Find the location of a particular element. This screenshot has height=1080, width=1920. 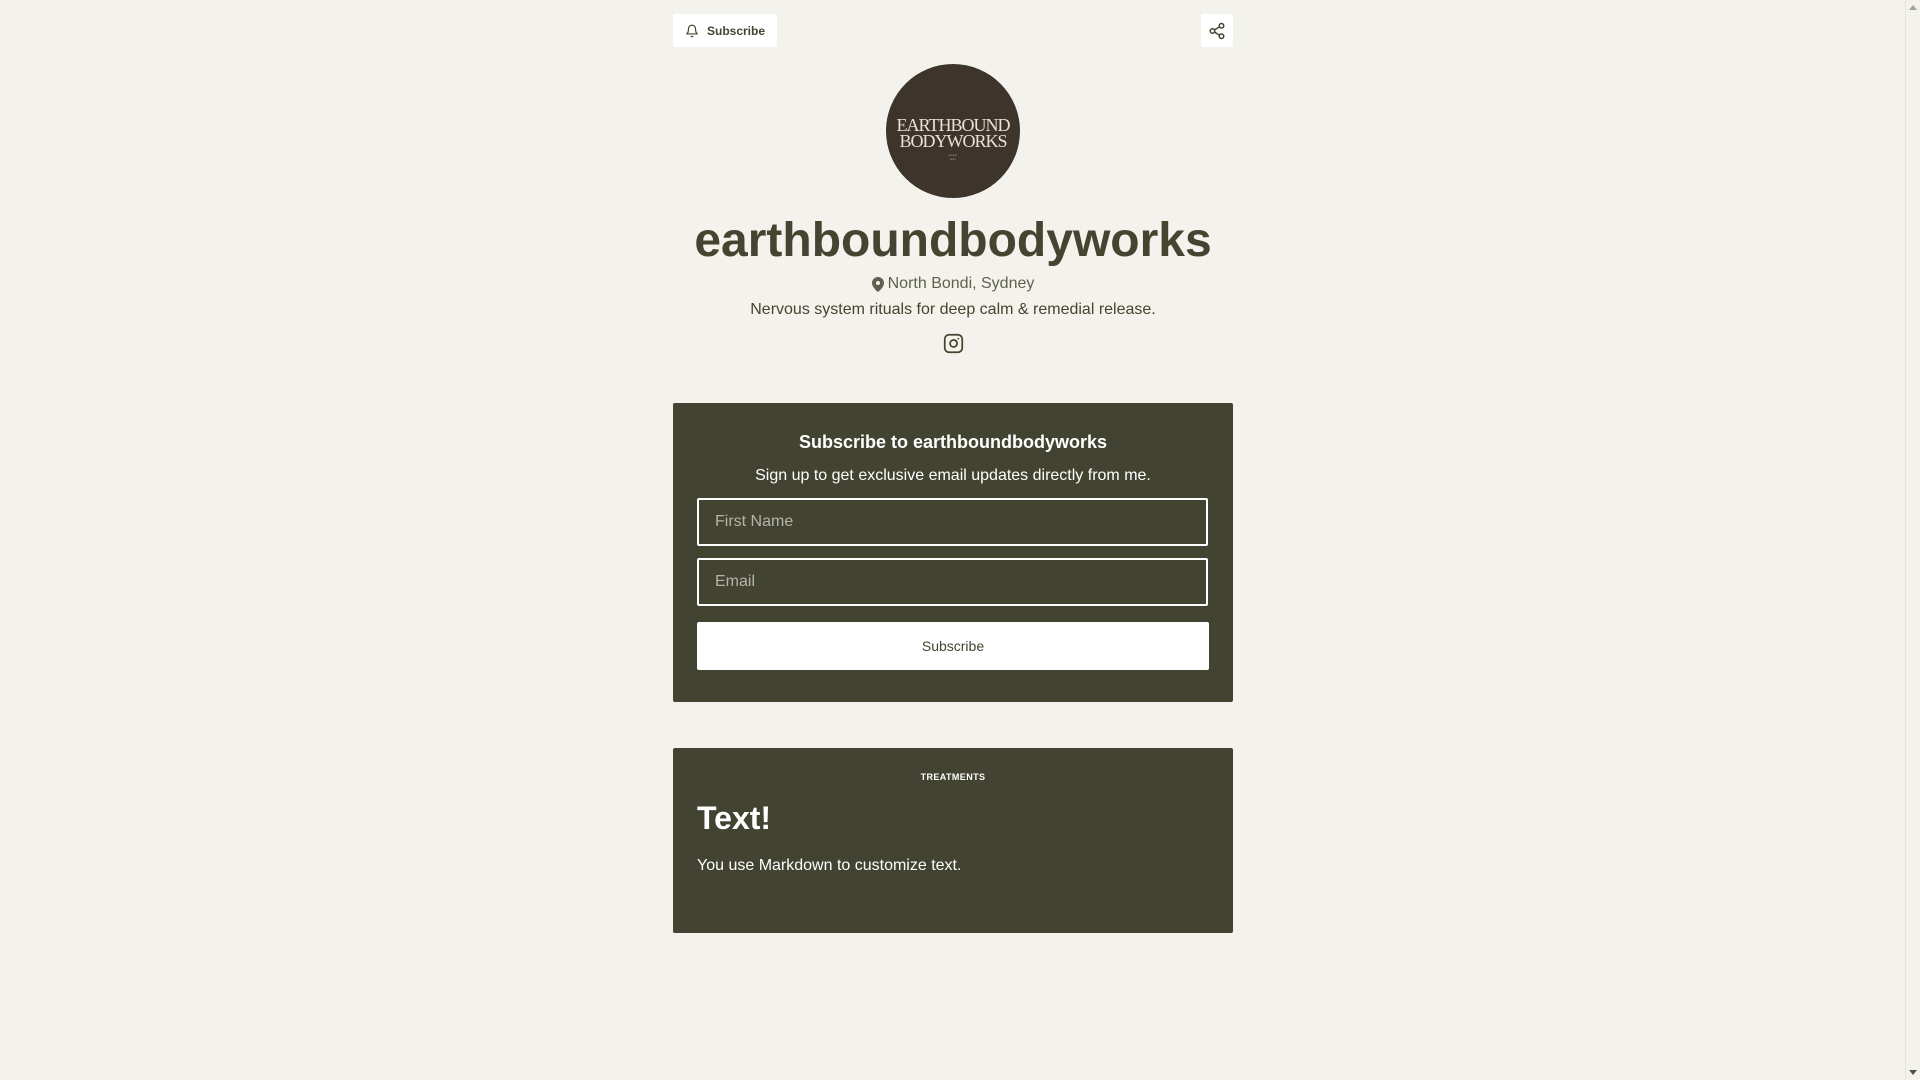

first-name-input is located at coordinates (952, 522).